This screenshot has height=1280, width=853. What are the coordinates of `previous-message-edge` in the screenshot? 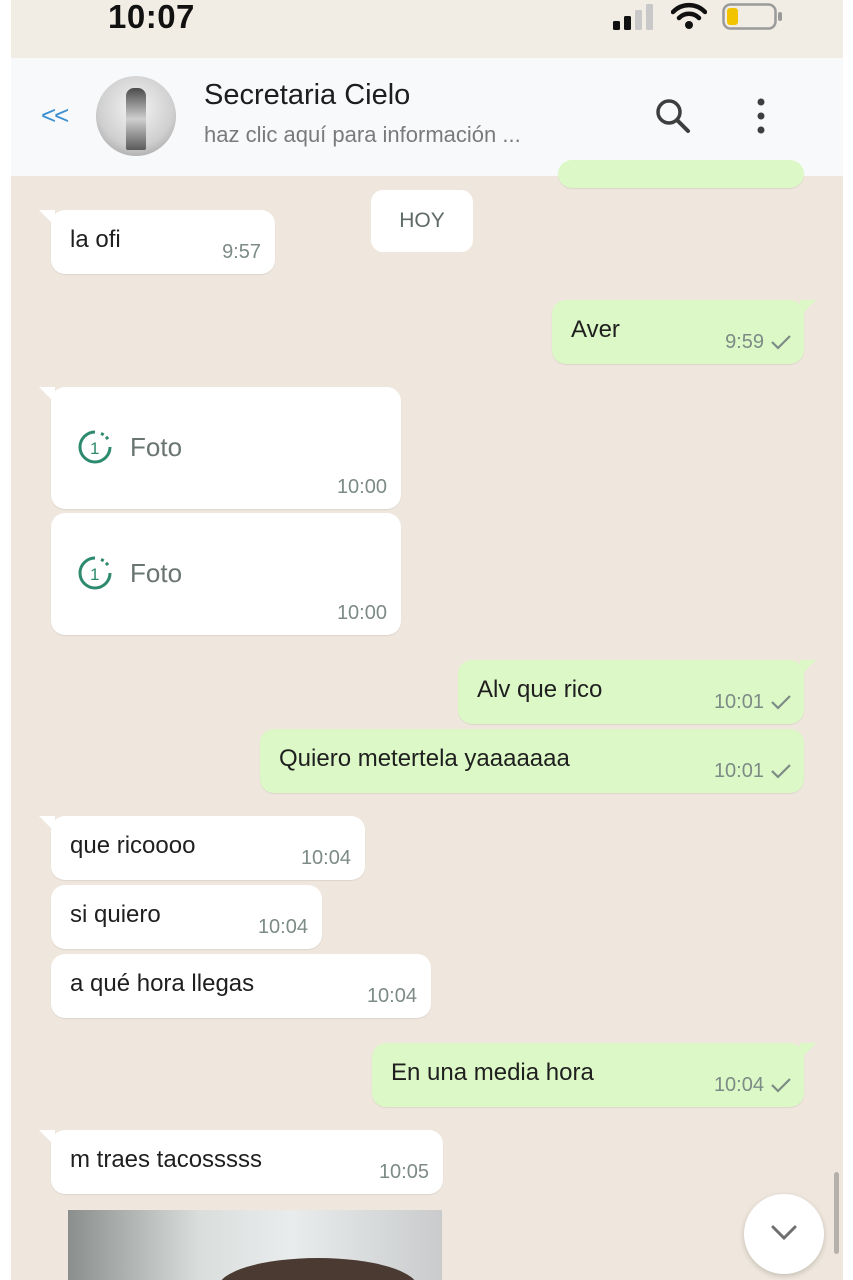 It's located at (681, 174).